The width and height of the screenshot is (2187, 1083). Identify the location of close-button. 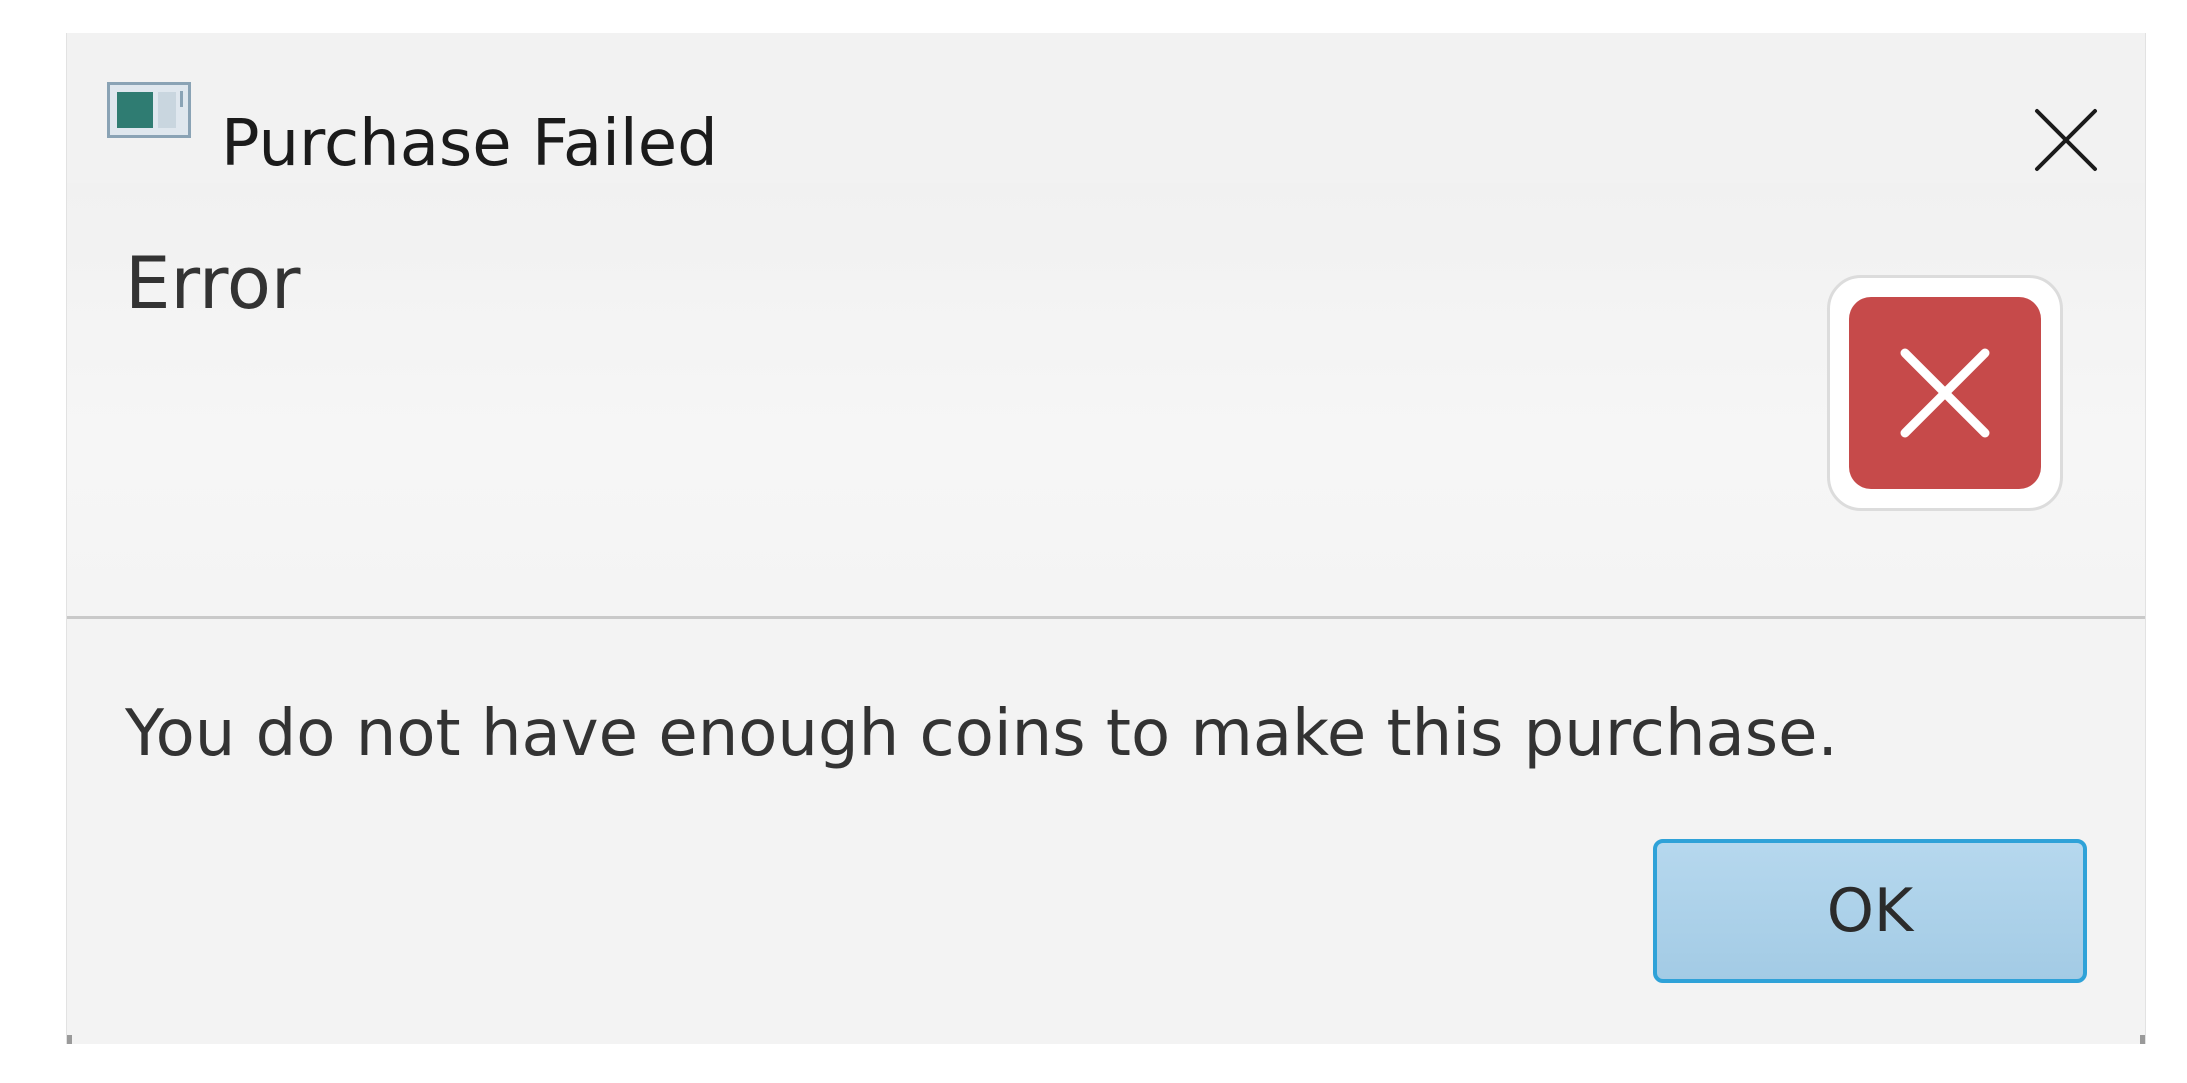
(2066, 140).